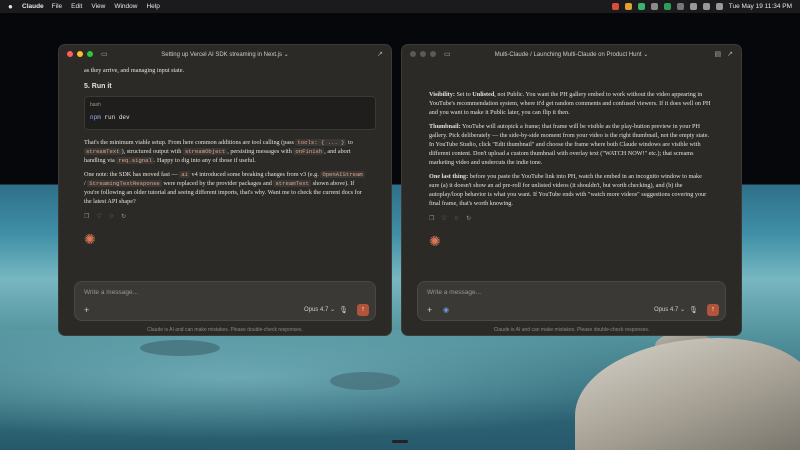  What do you see at coordinates (342, 175) in the screenshot?
I see `inline-code: OpenAIStream` at bounding box center [342, 175].